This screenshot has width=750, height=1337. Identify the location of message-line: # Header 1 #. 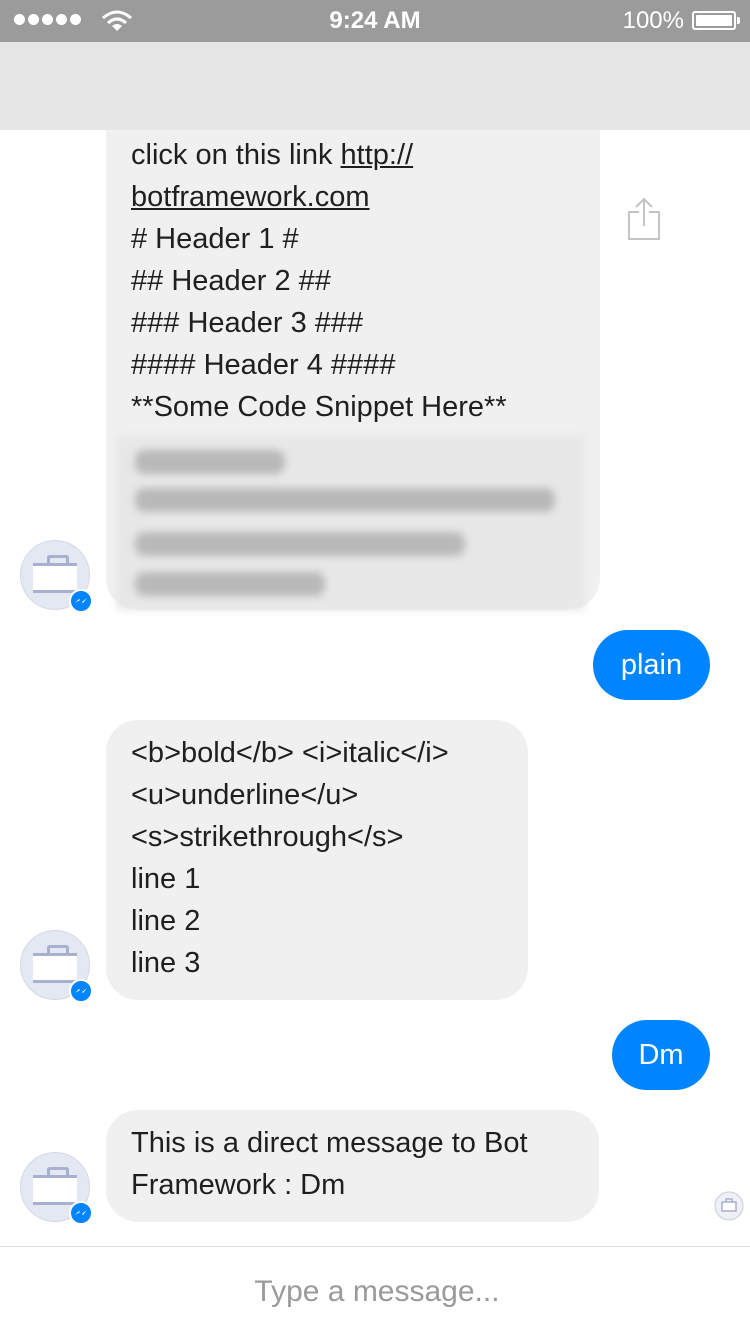
(215, 239).